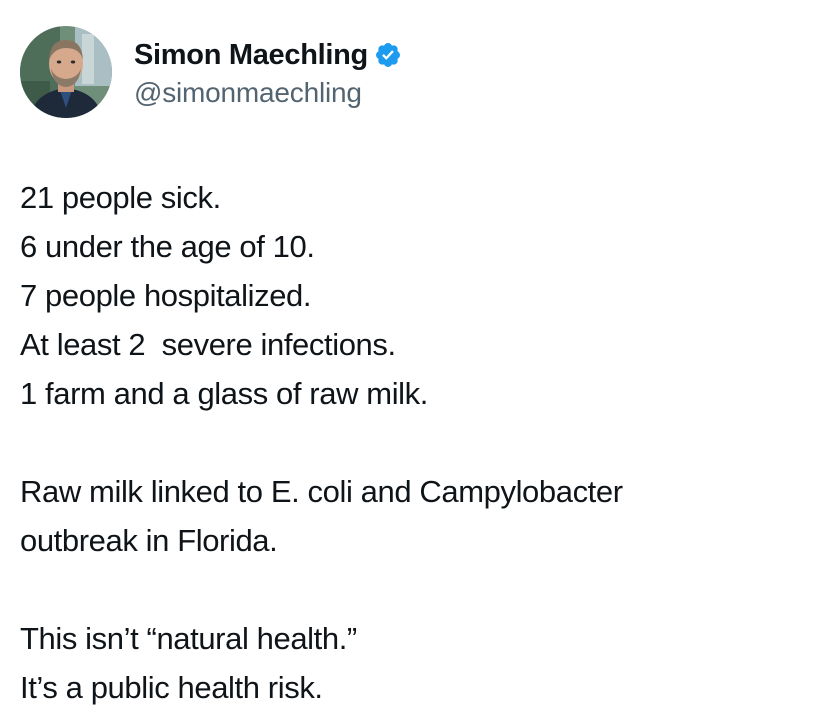 The image size is (828, 723). I want to click on tweet-line: This isn’t “natural health.”, so click(188, 638).